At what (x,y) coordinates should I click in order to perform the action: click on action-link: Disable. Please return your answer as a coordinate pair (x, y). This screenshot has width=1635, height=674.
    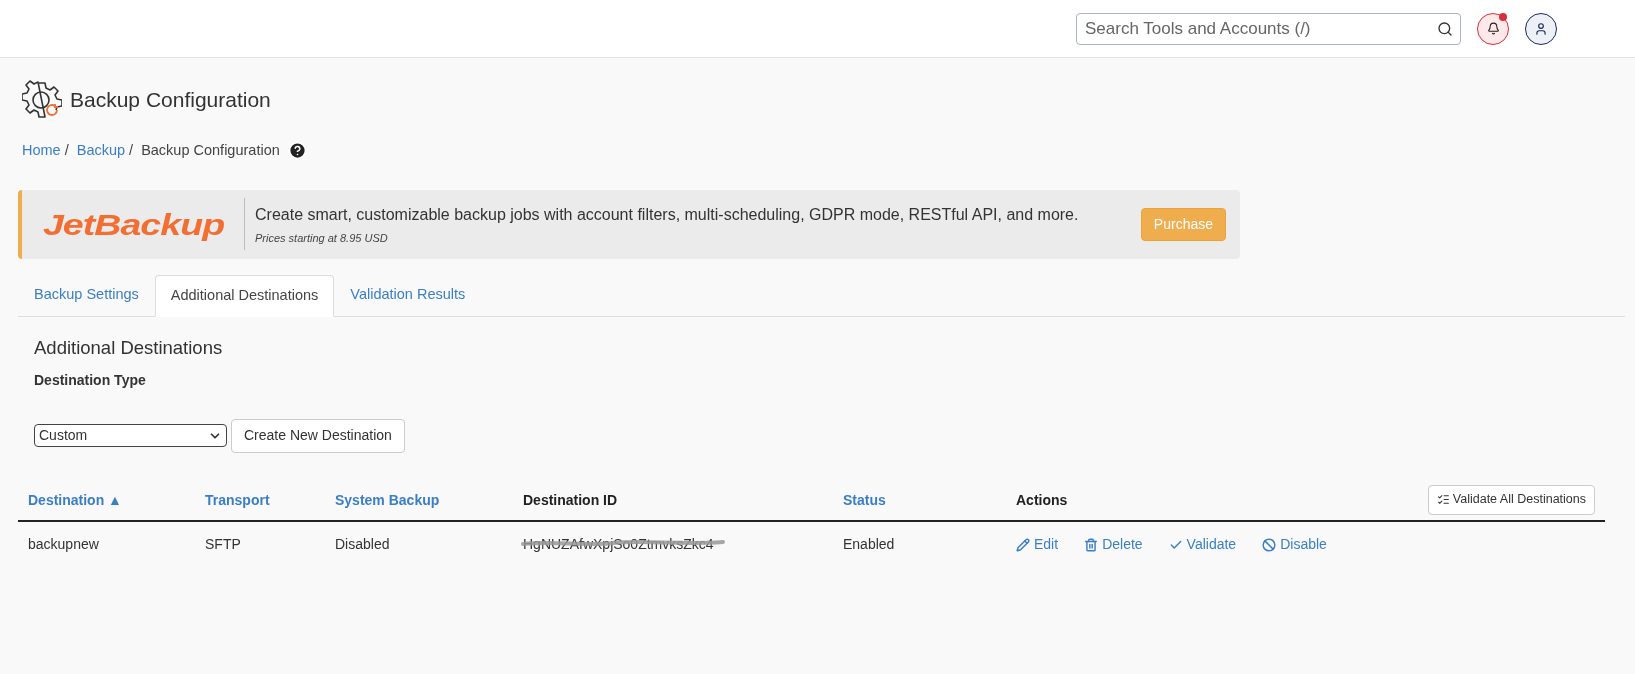
    Looking at the image, I should click on (1294, 544).